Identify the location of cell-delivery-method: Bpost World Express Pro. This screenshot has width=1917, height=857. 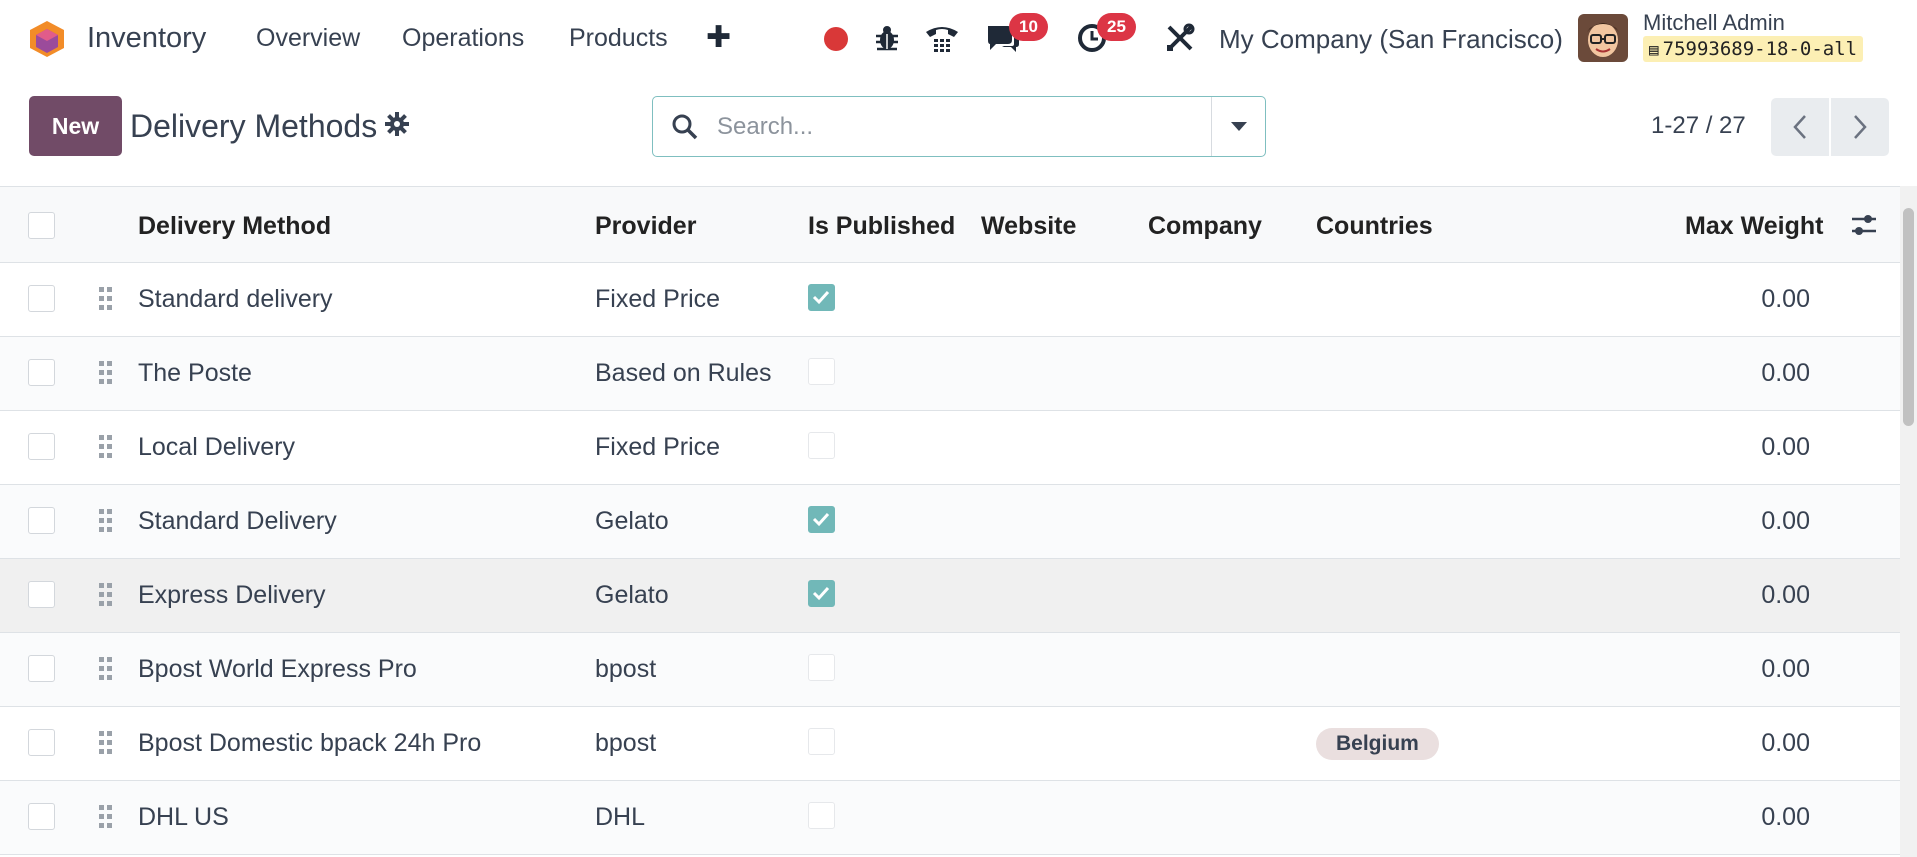
(277, 669).